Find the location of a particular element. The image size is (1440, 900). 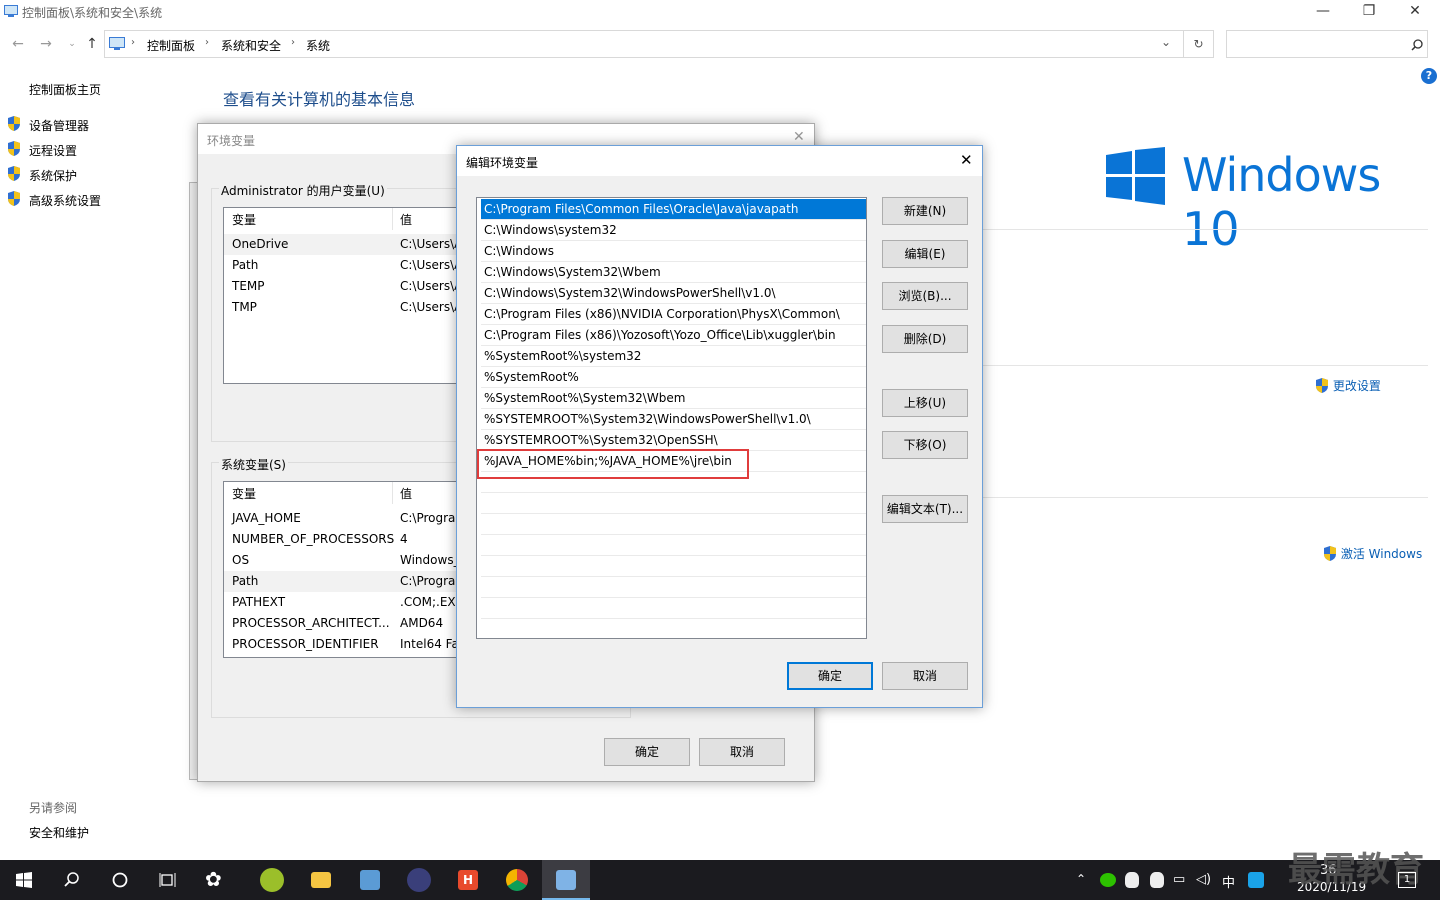

sidebar-item-label: 系统保护 is located at coordinates (53, 175).